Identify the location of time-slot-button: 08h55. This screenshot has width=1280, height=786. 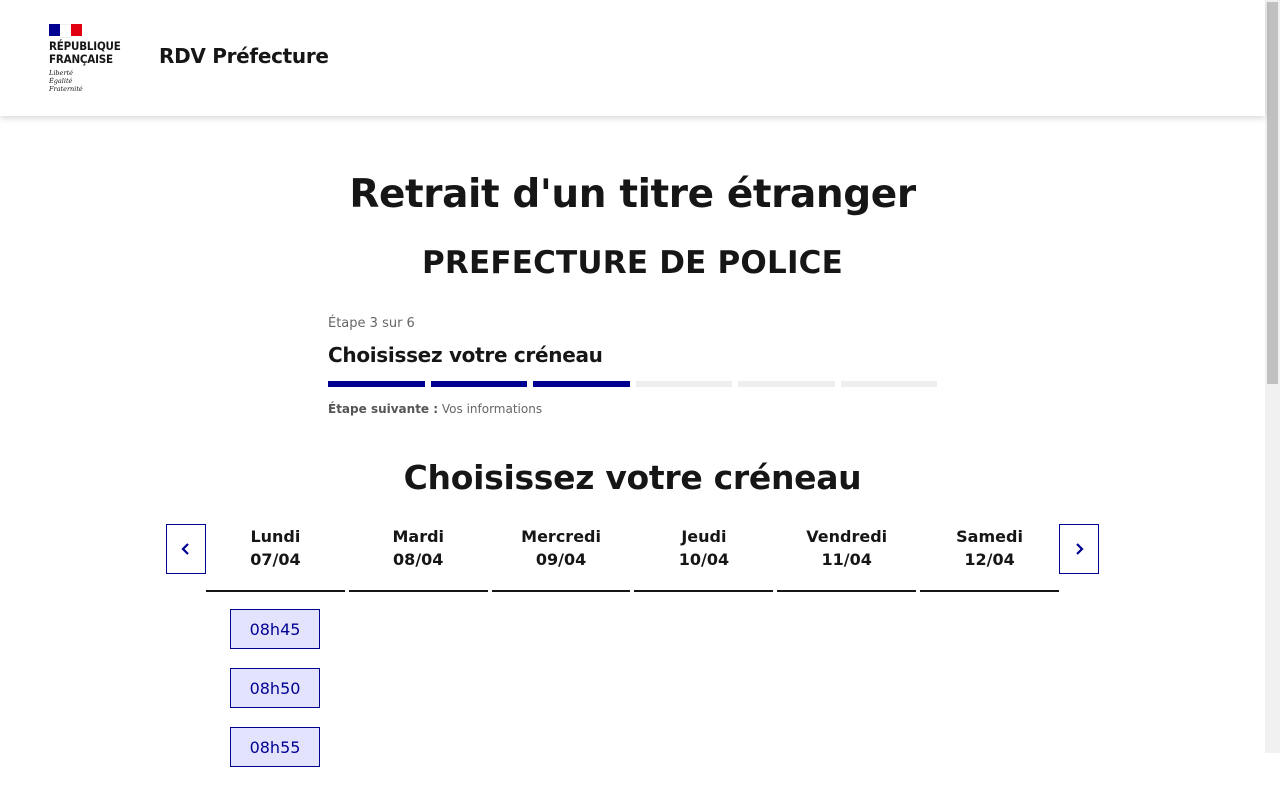
(275, 747).